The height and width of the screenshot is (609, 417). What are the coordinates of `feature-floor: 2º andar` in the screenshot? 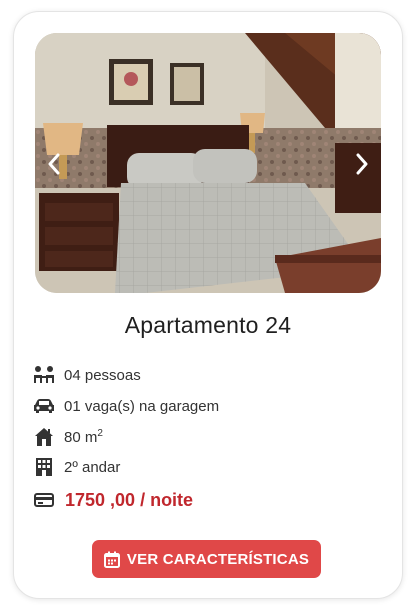 It's located at (76, 467).